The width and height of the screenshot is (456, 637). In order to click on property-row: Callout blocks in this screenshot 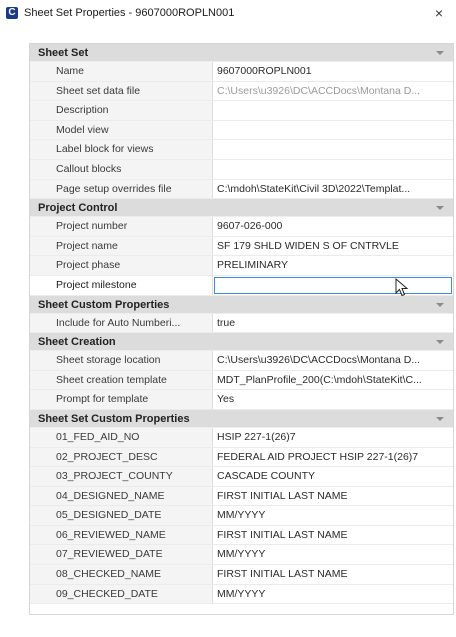, I will do `click(241, 169)`.